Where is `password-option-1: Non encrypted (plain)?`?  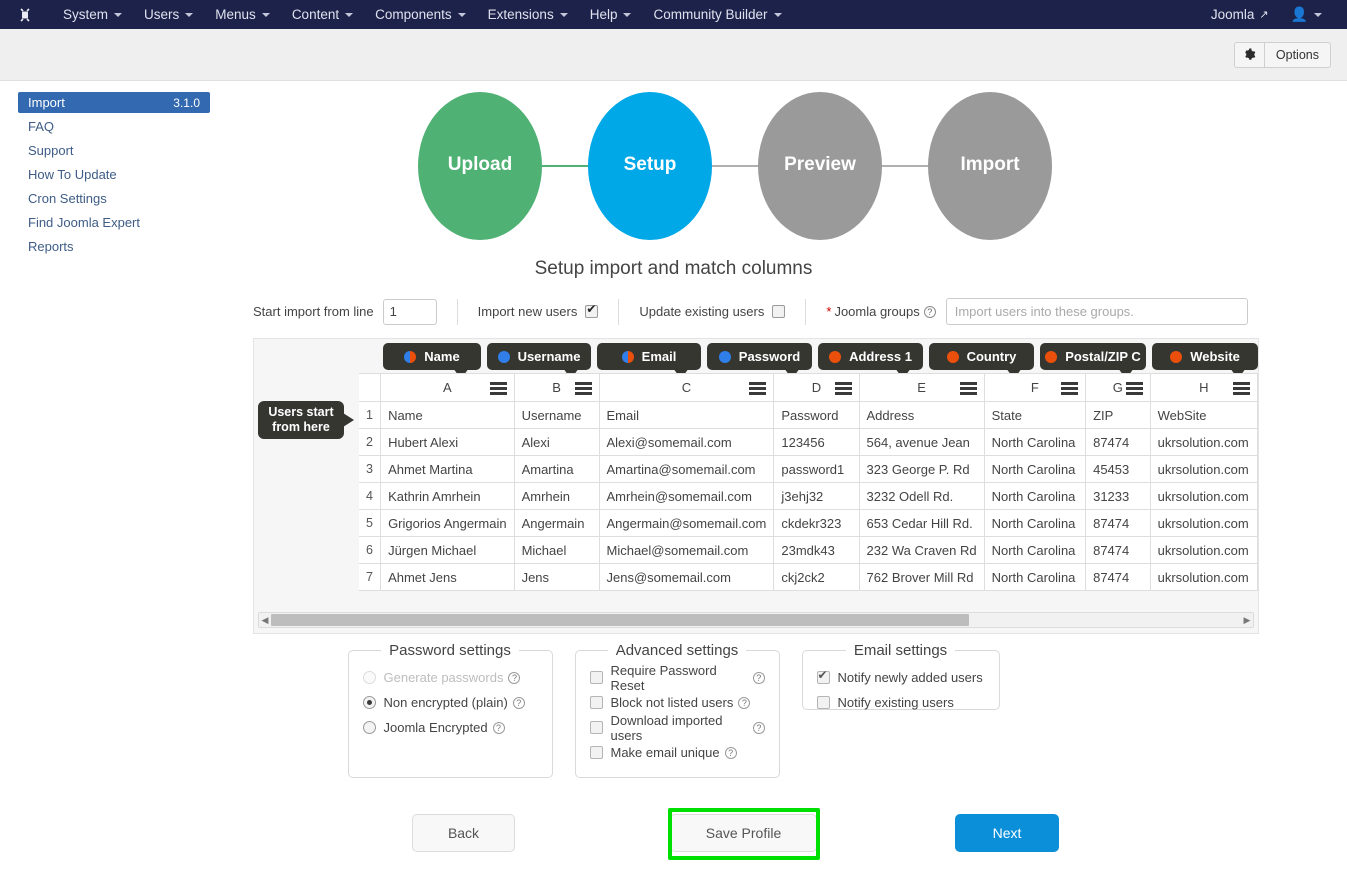
password-option-1: Non encrypted (plain)? is located at coordinates (450, 702).